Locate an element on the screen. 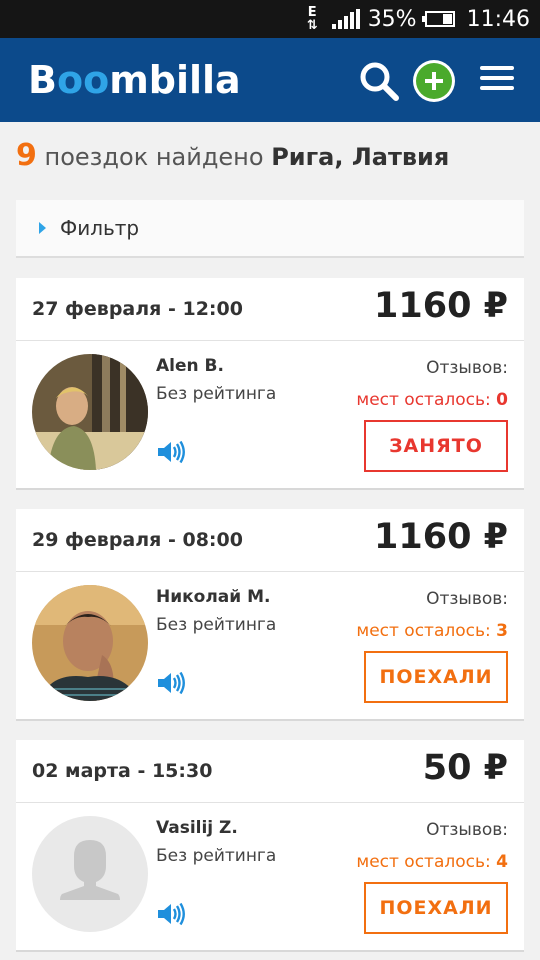  caret-right-icon is located at coordinates (42, 228).